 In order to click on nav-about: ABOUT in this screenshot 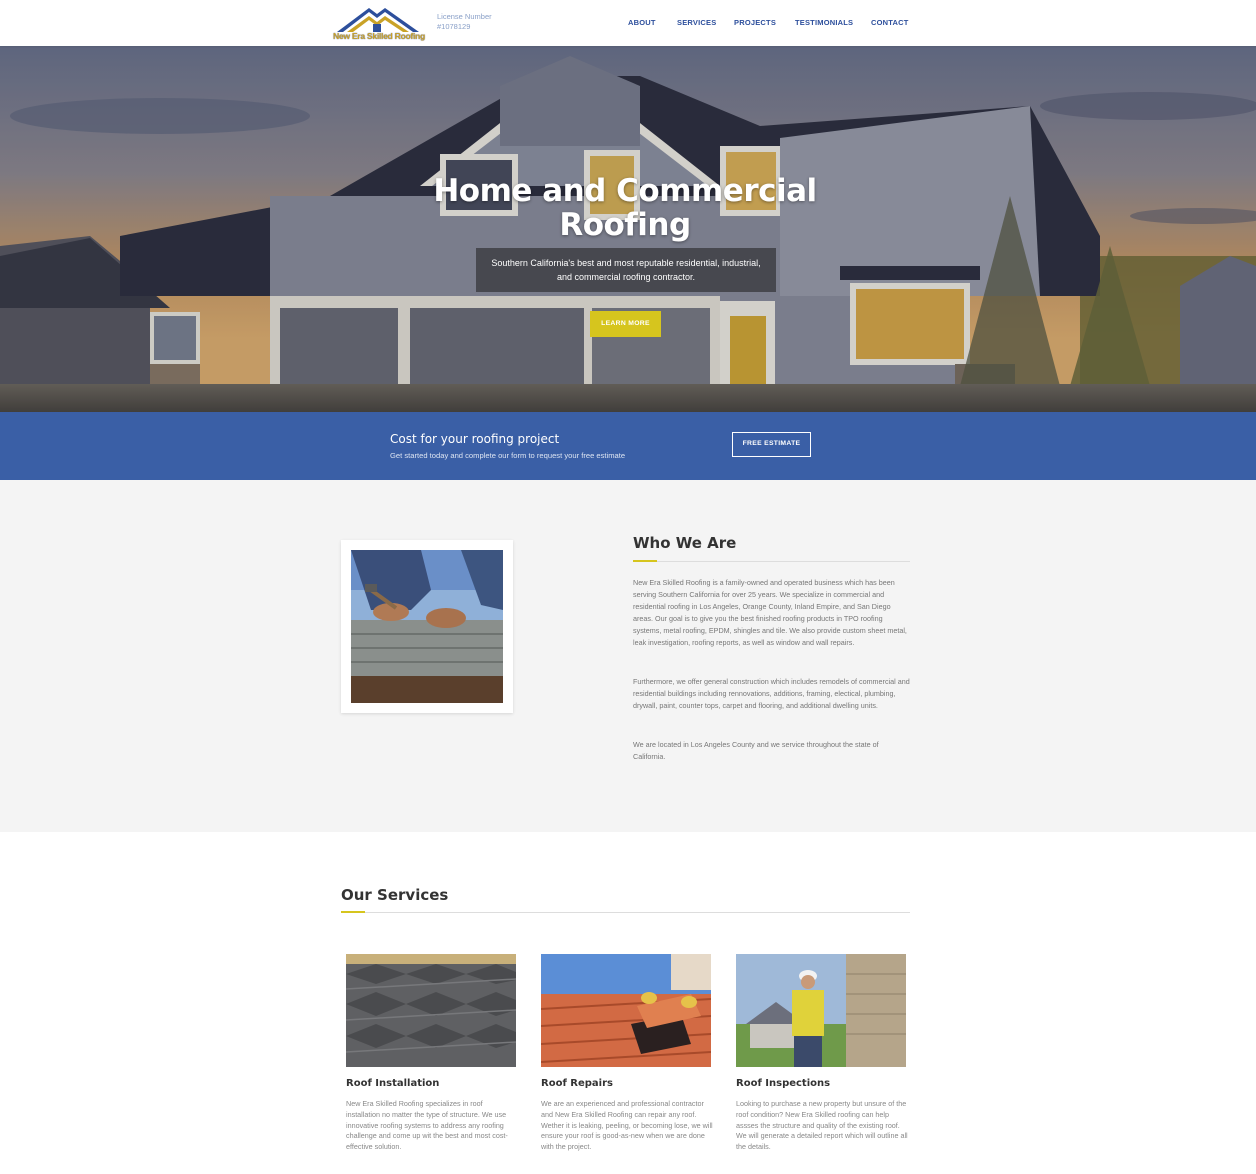, I will do `click(642, 22)`.